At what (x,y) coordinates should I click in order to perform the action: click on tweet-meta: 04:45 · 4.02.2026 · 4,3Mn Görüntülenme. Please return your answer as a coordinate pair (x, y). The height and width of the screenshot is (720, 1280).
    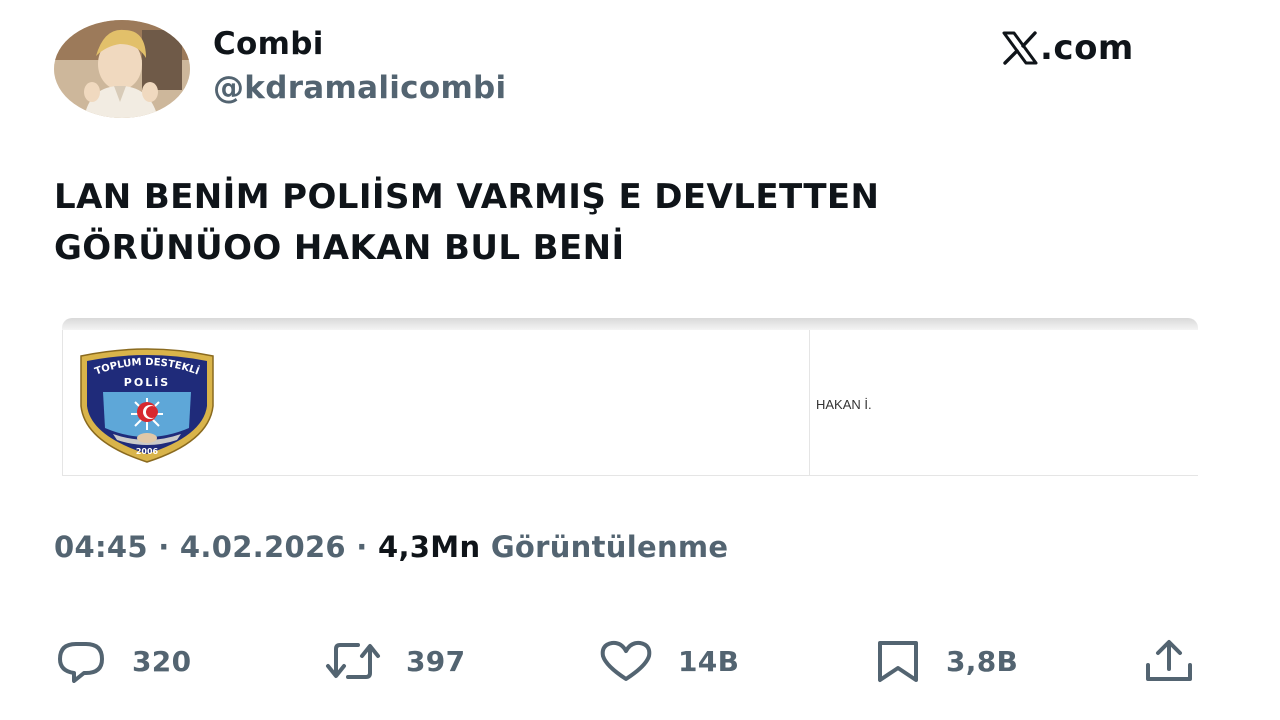
    Looking at the image, I should click on (391, 547).